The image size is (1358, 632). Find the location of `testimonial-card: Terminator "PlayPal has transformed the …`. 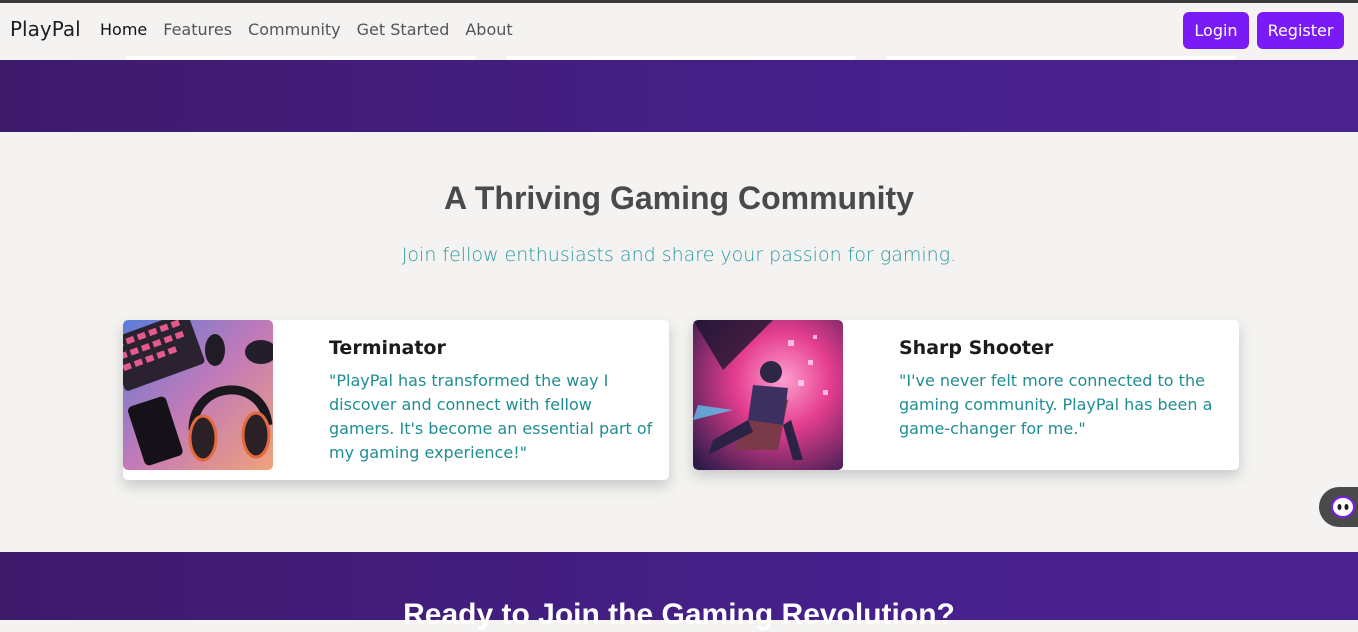

testimonial-card: Terminator "PlayPal has transformed the … is located at coordinates (396, 400).